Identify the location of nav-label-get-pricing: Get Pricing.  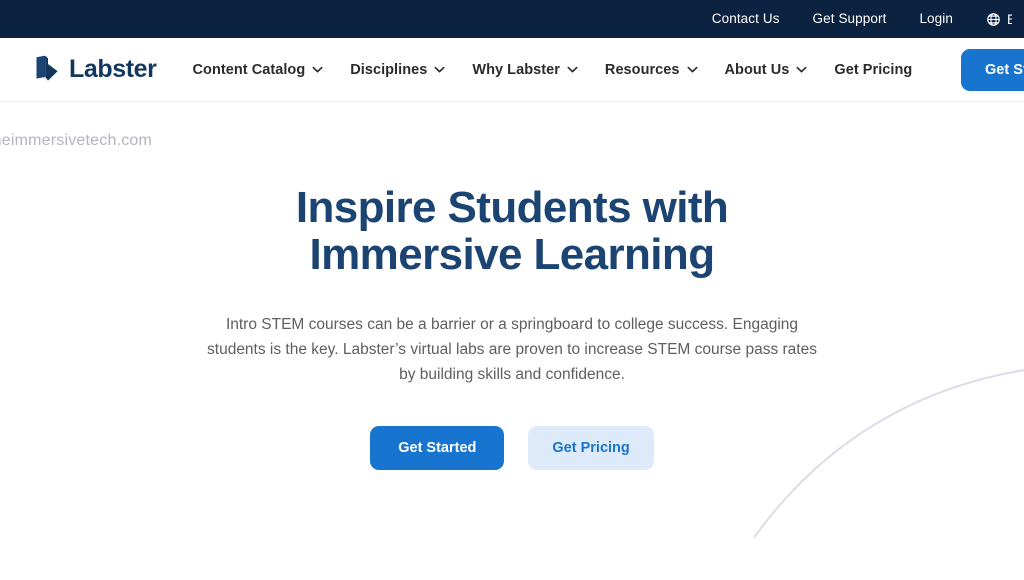
(873, 69).